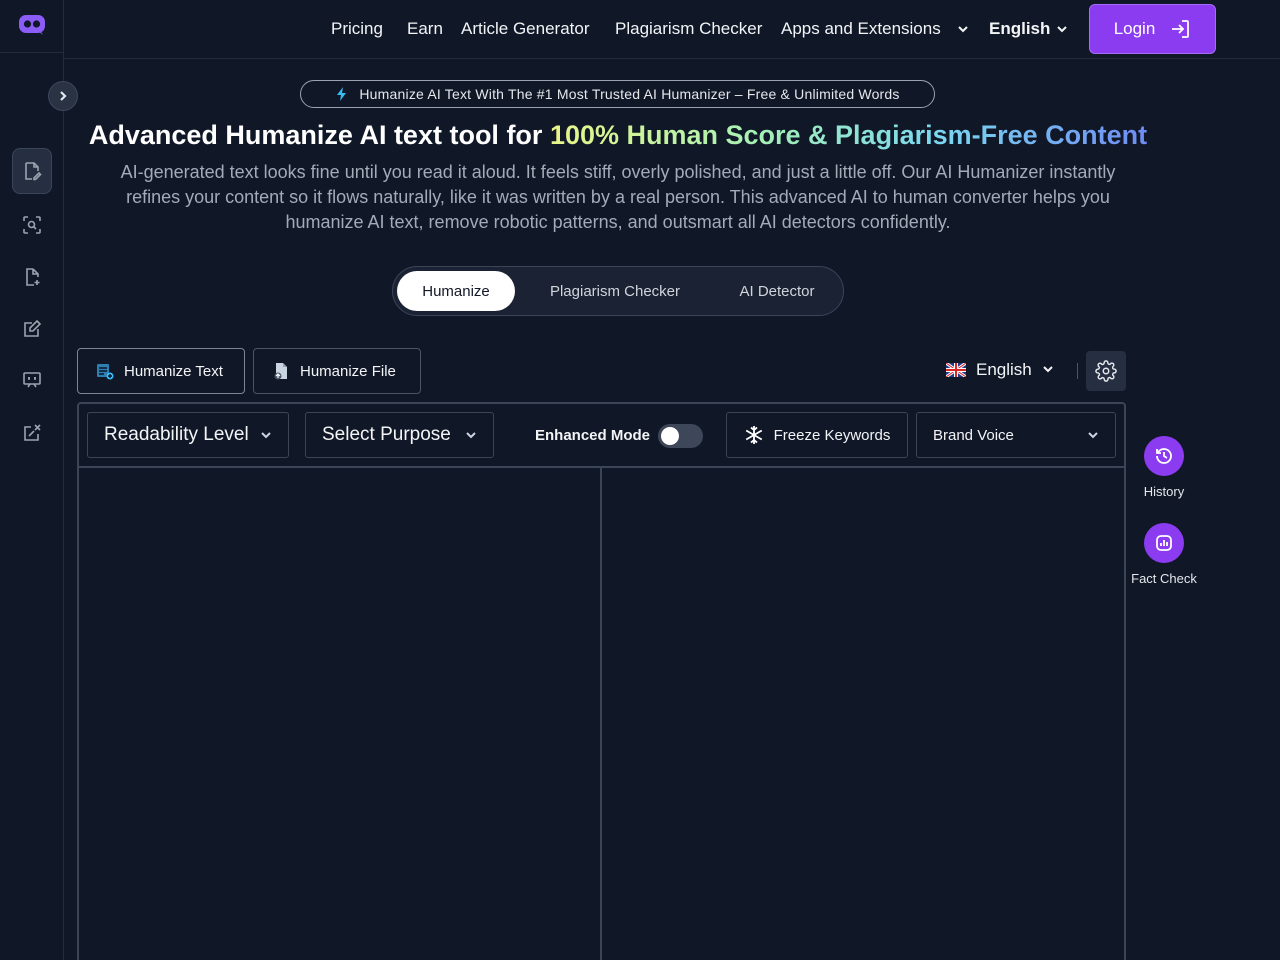 The height and width of the screenshot is (960, 1280). I want to click on scan-search-icon, so click(32, 225).